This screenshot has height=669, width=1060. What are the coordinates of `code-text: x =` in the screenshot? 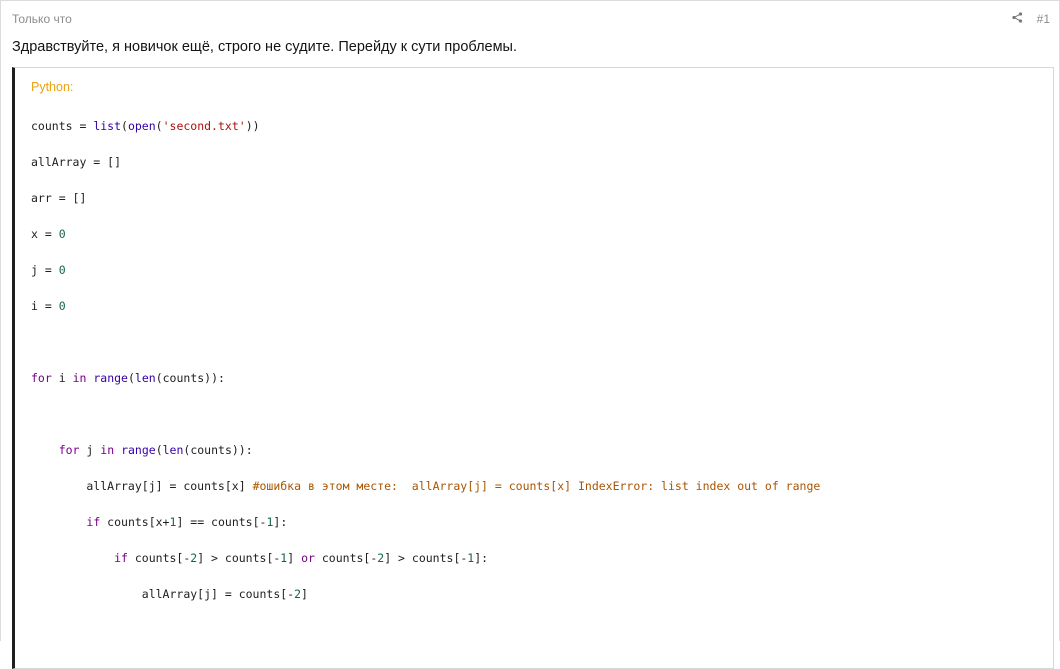 It's located at (45, 234).